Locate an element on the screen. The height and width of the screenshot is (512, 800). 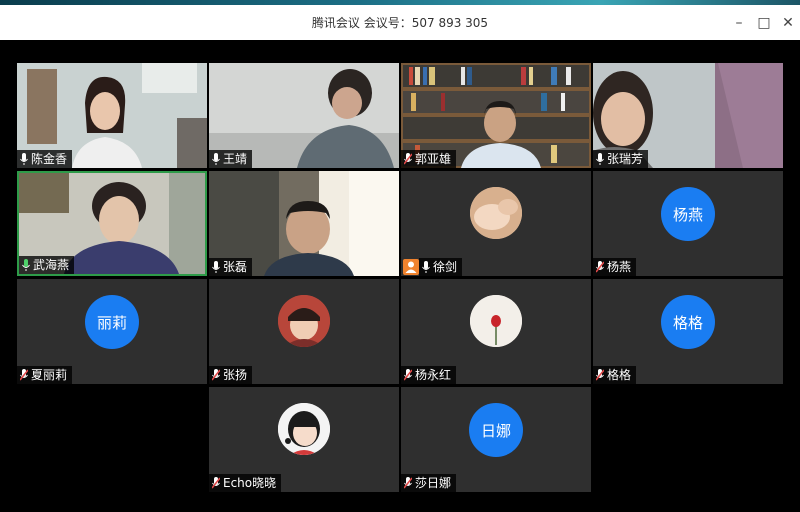
participant-name-bar: 格格 is located at coordinates (615, 375).